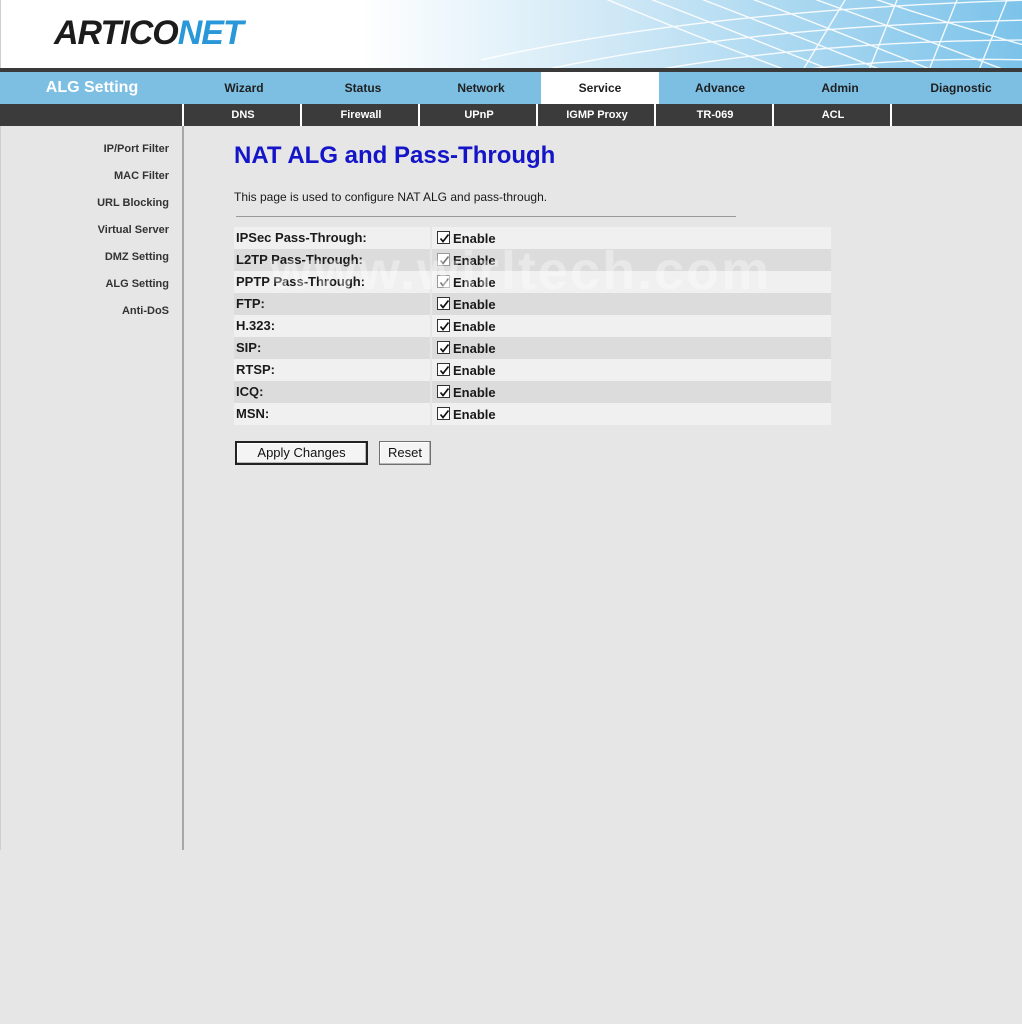 This screenshot has width=1022, height=1024. What do you see at coordinates (244, 88) in the screenshot?
I see `tab-wizard: Wizard` at bounding box center [244, 88].